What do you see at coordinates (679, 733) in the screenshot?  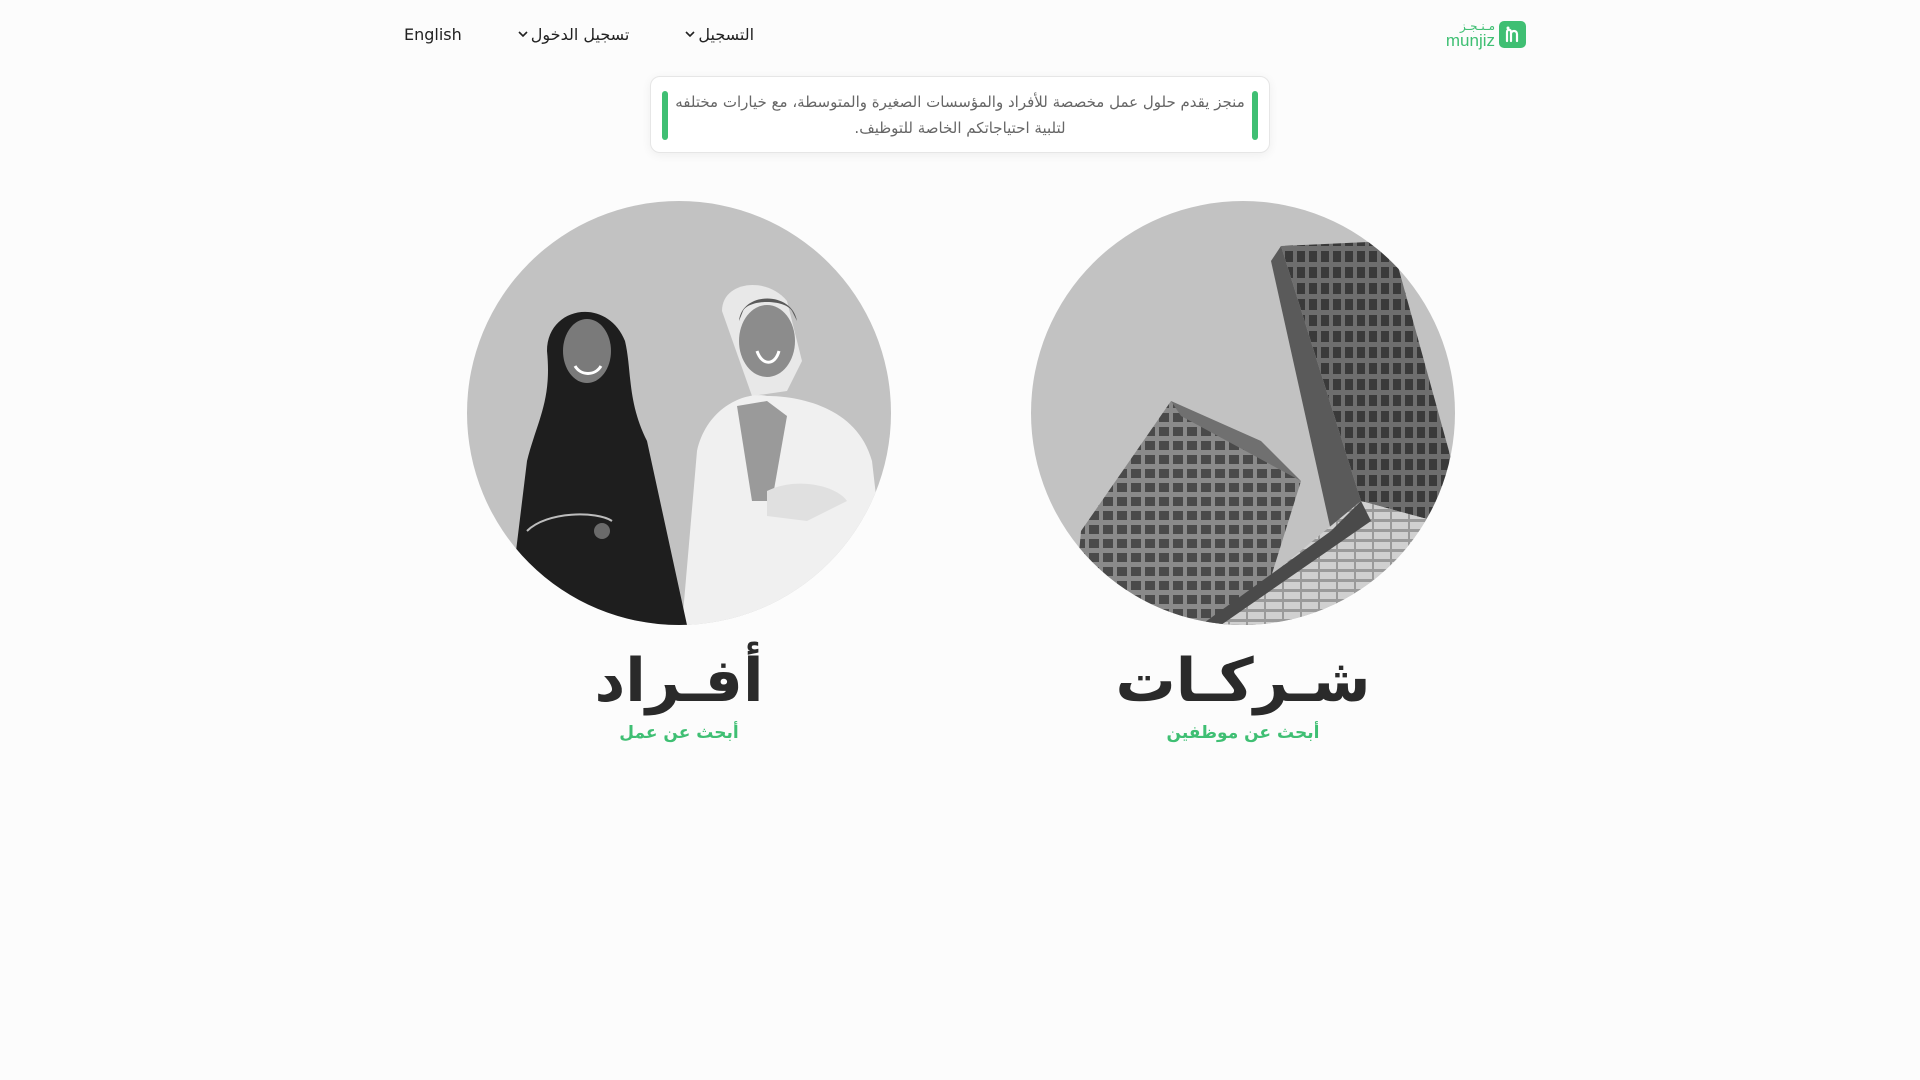 I see `individuals-subtitle-link: أبحث عن عمل` at bounding box center [679, 733].